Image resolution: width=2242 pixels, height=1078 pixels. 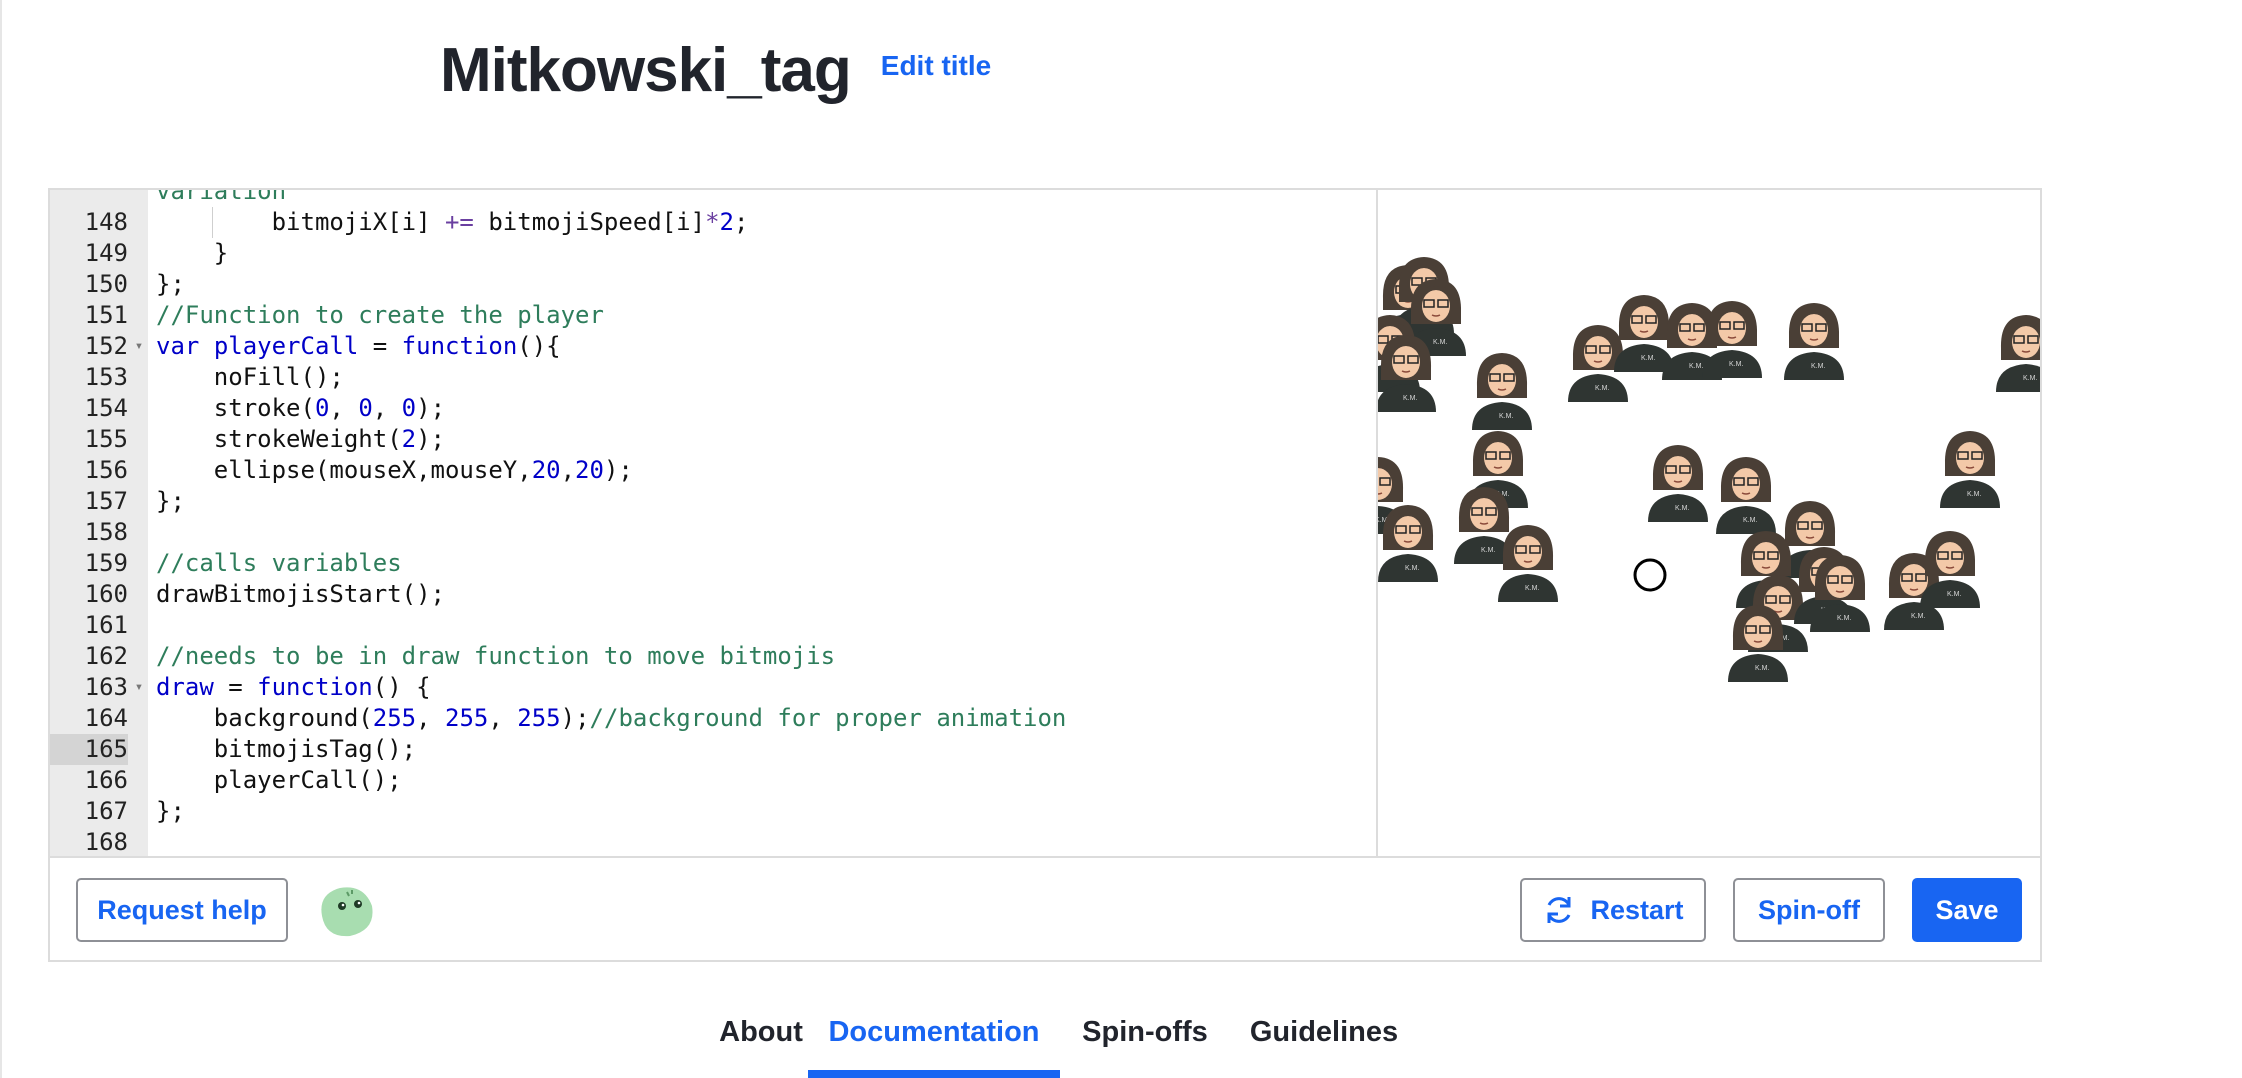 I want to click on code-line: 149 }, so click(x=713, y=253).